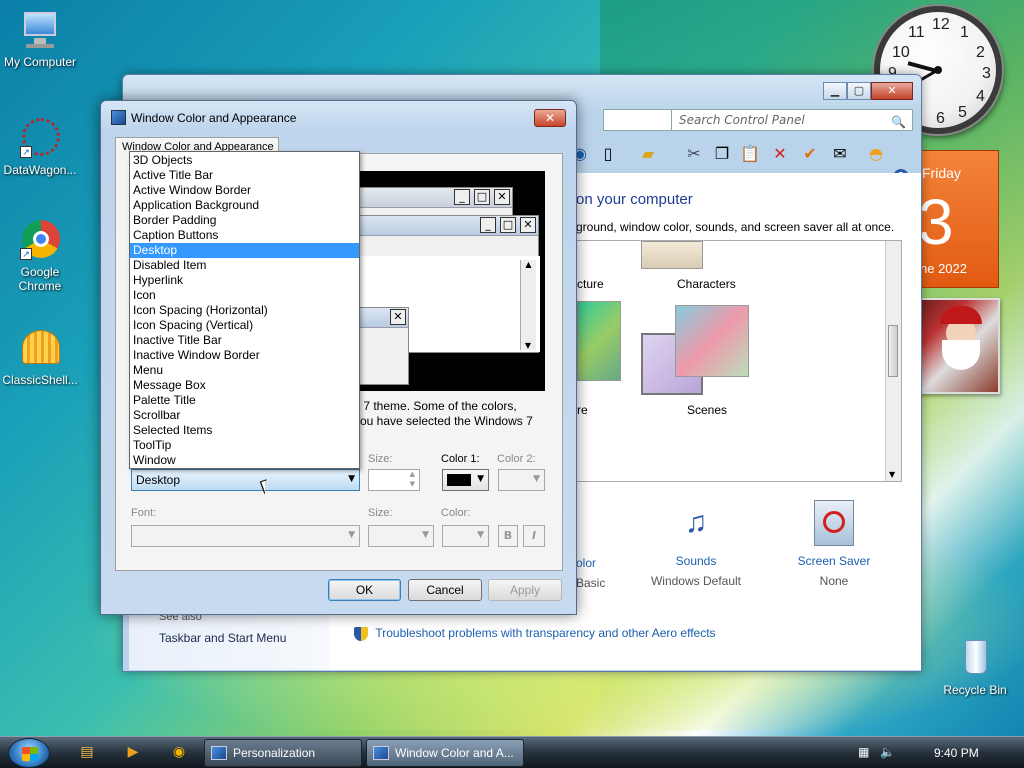 The width and height of the screenshot is (1024, 768). Describe the element at coordinates (244, 280) in the screenshot. I see `dropdown-item: Hyperlink` at that location.